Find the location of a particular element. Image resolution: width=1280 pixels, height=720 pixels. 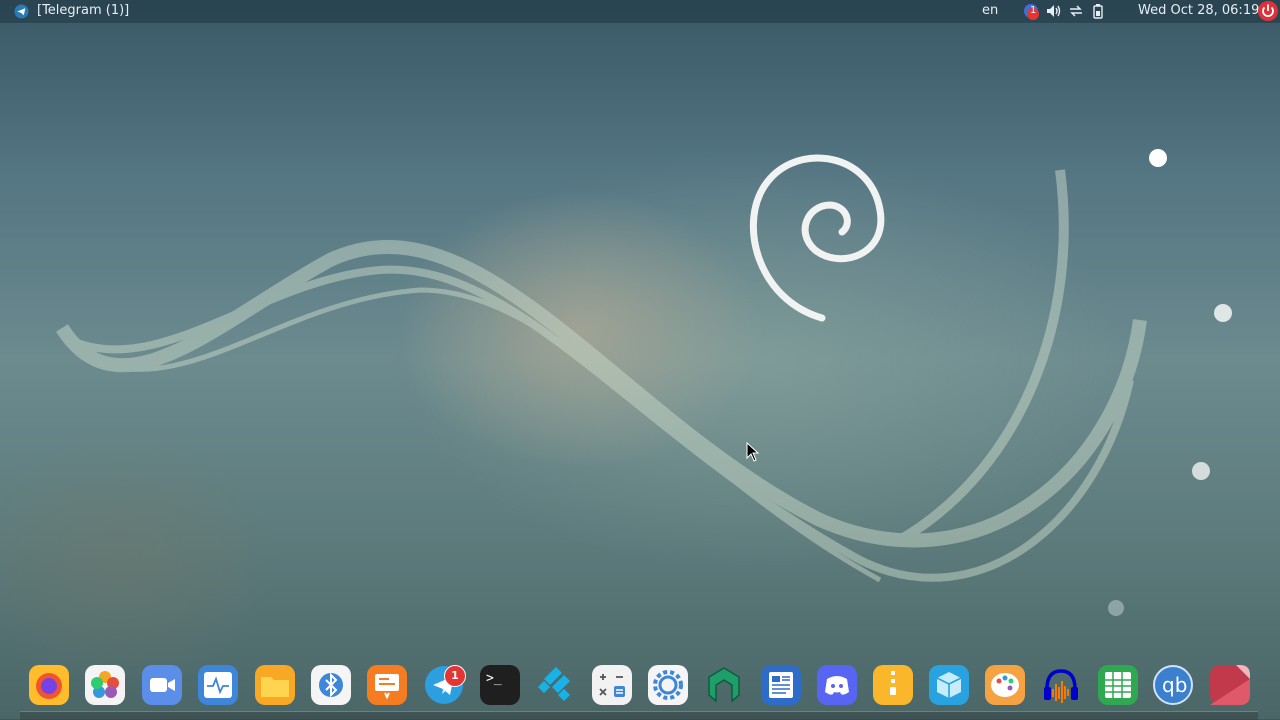

qbittorrent-icon: qb is located at coordinates (1175, 685).